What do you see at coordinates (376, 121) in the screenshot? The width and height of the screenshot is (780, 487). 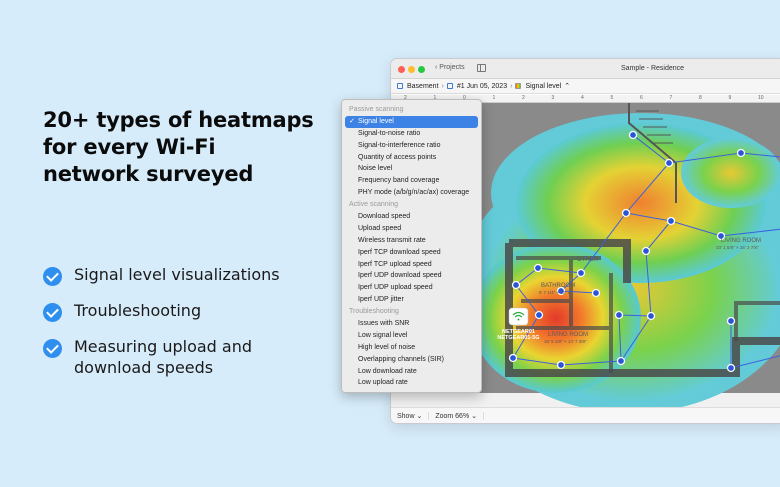 I see `menu-item-label: Signal level` at bounding box center [376, 121].